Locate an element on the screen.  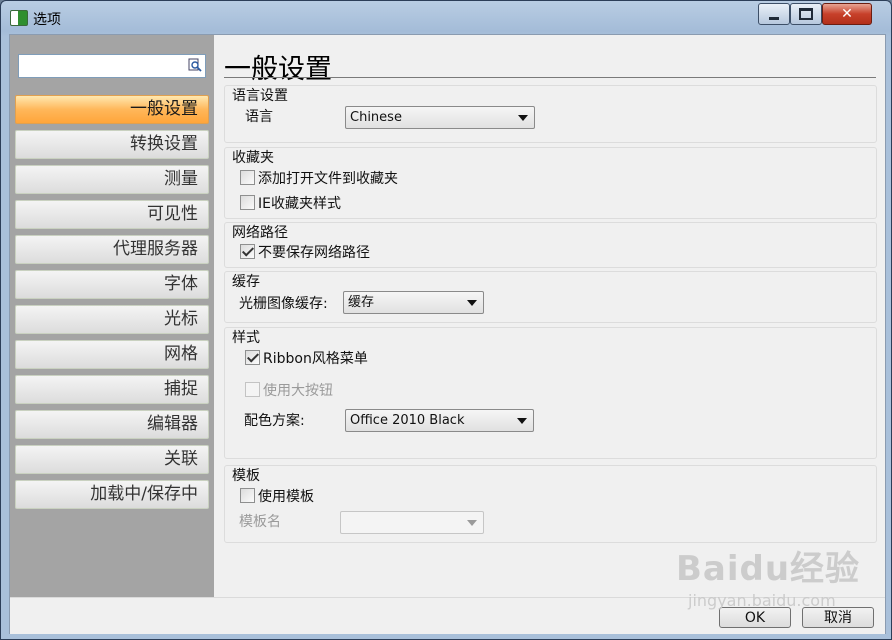
baidu-watermark: Baidu经验 jingyan.baidu.com is located at coordinates (768, 575).